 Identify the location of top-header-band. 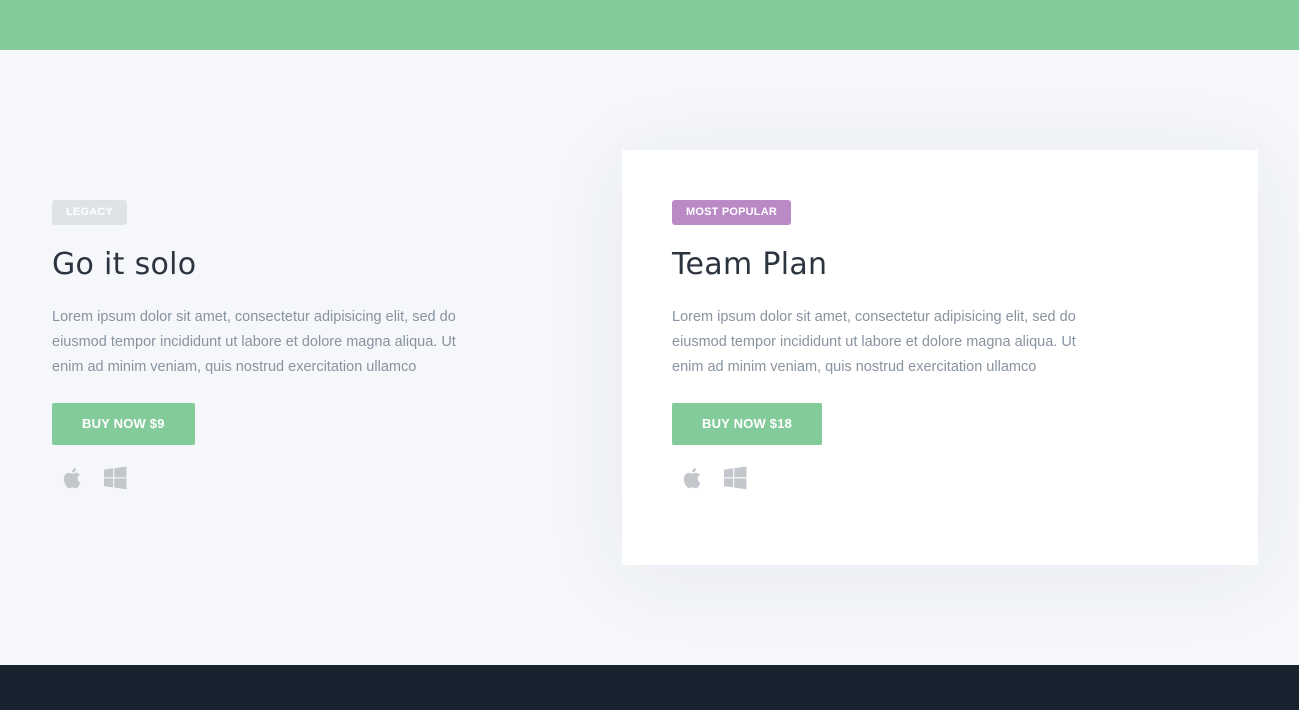
(649, 25).